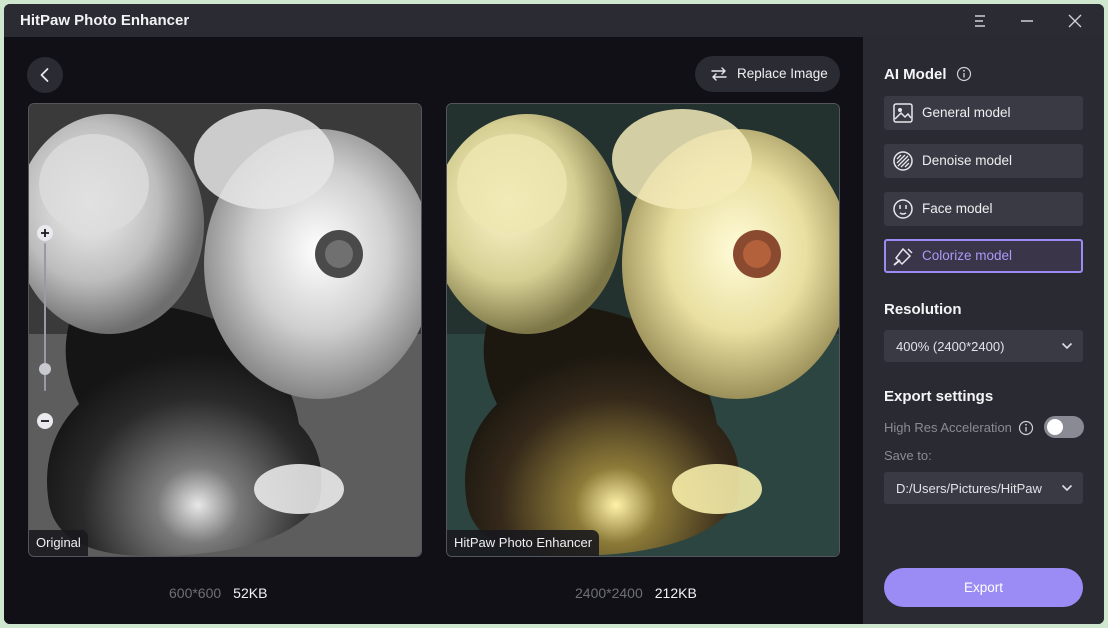 The height and width of the screenshot is (628, 1108). I want to click on original-dimensions: 600*600, so click(195, 593).